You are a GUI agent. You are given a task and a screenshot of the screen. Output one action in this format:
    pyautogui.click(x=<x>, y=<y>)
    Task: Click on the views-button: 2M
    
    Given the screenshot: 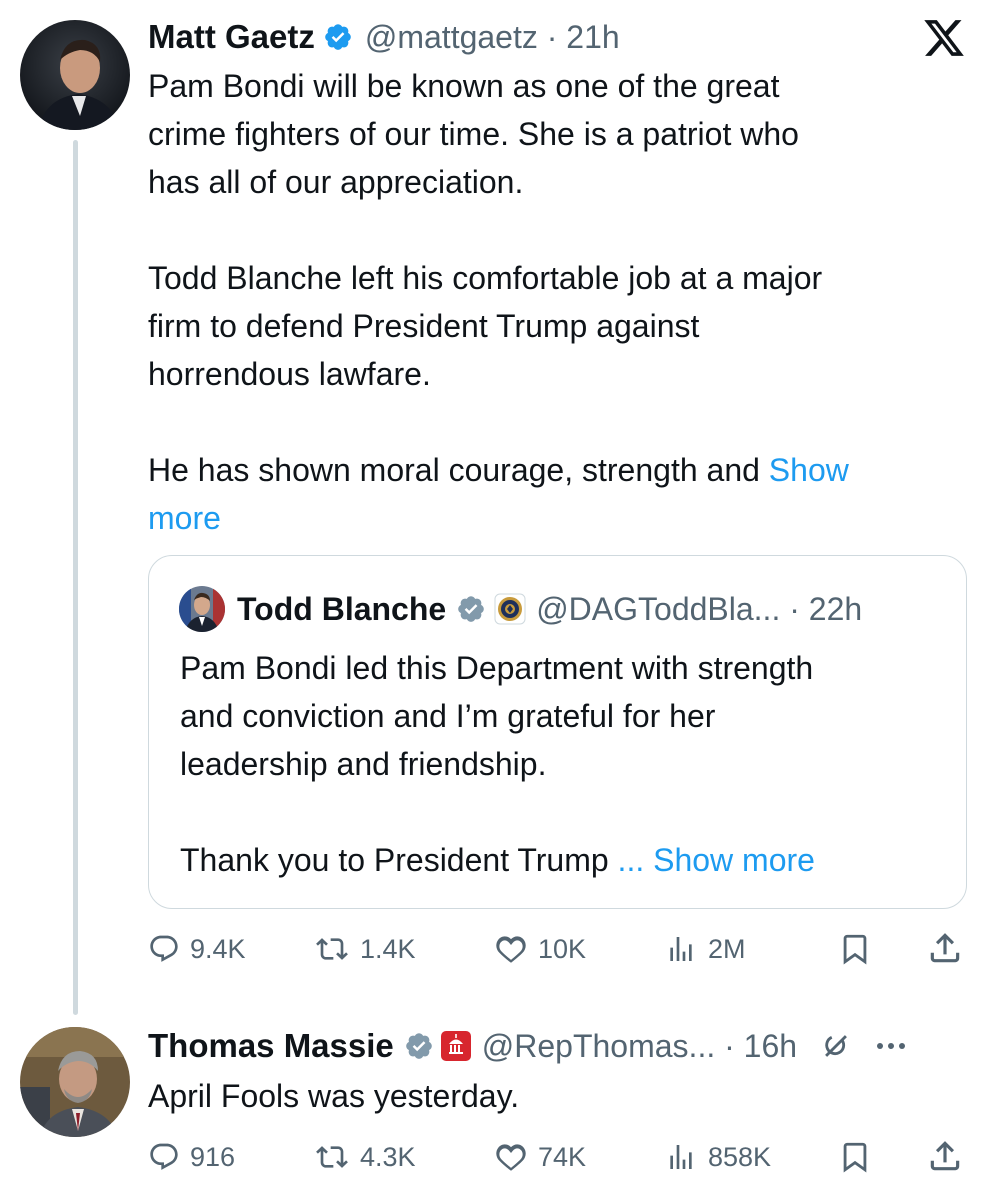 What is the action you would take?
    pyautogui.click(x=705, y=949)
    